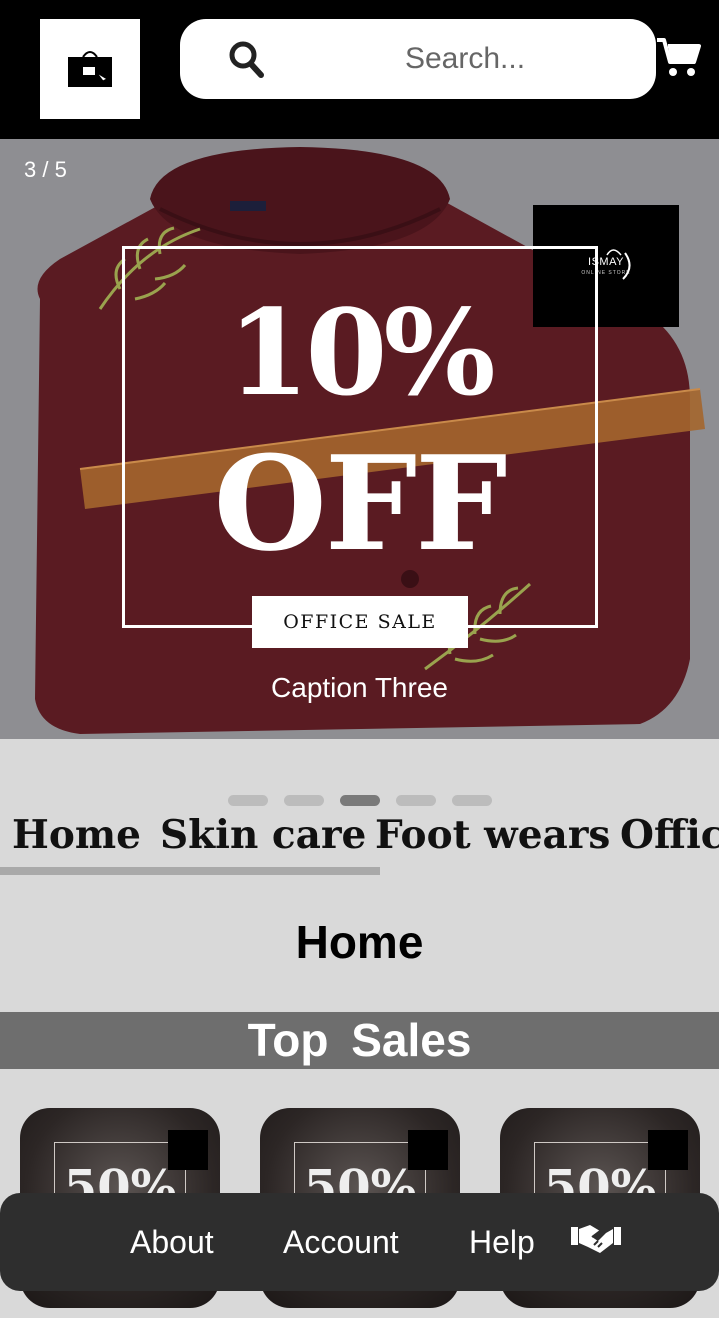 The width and height of the screenshot is (719, 1318). I want to click on carousel-indicators, so click(360, 801).